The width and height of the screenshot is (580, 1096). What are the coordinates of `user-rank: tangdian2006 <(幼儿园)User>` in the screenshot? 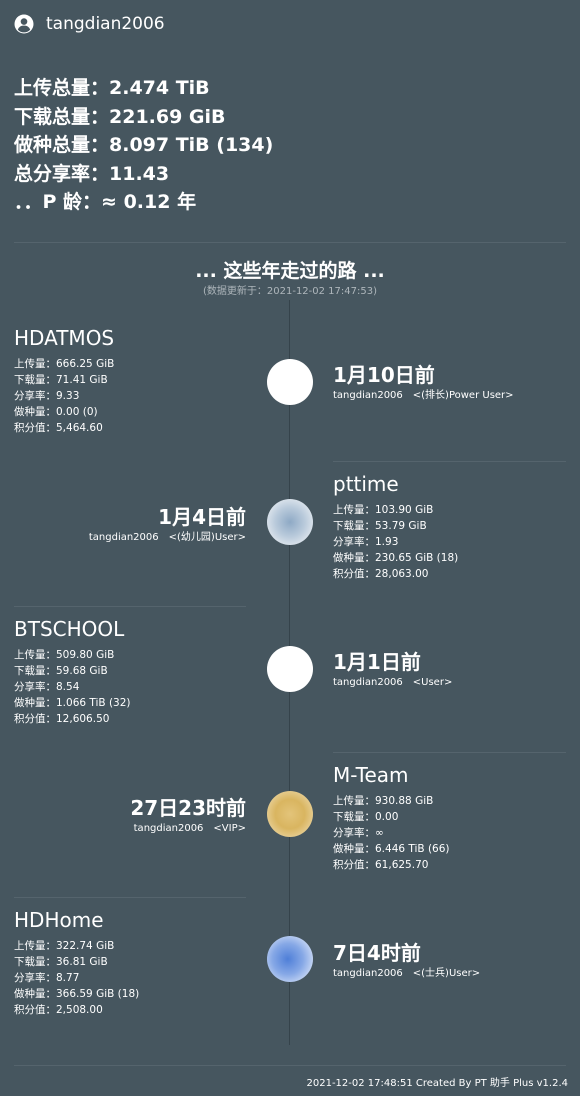 It's located at (167, 537).